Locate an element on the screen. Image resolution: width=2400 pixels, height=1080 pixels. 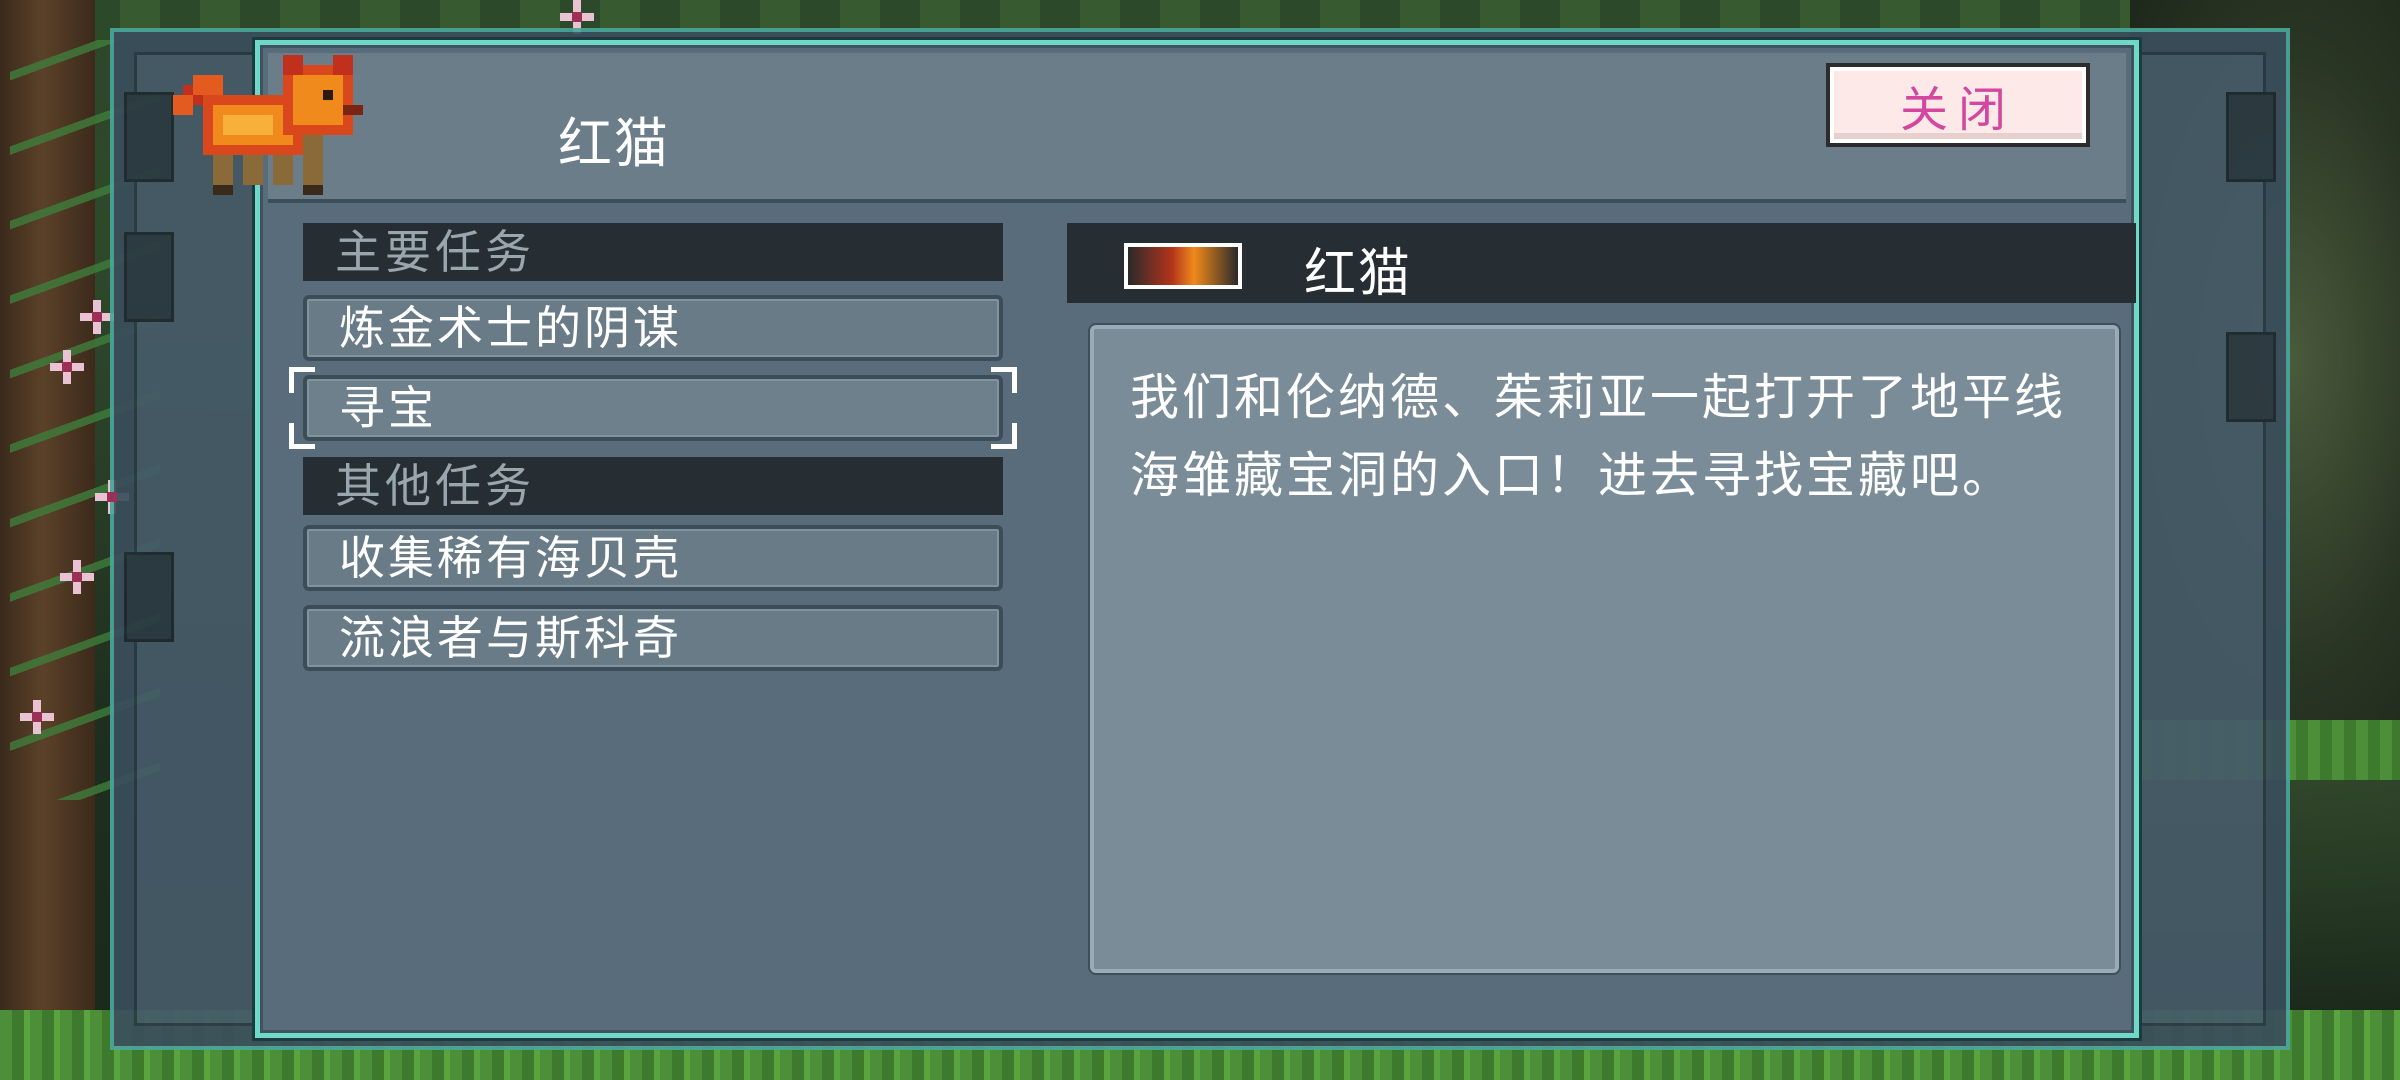
dialog-header: 红猫 关闭 is located at coordinates (1149, 128).